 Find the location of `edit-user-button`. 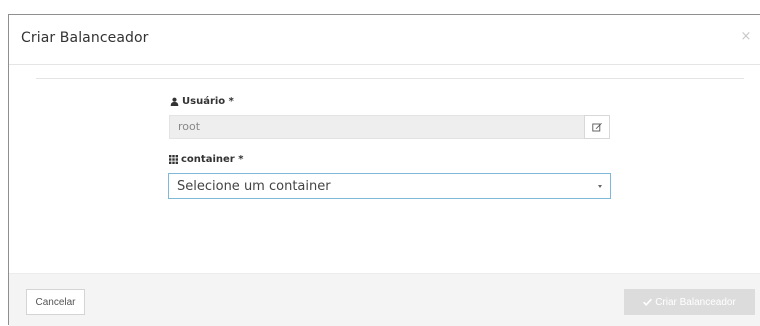

edit-user-button is located at coordinates (597, 127).